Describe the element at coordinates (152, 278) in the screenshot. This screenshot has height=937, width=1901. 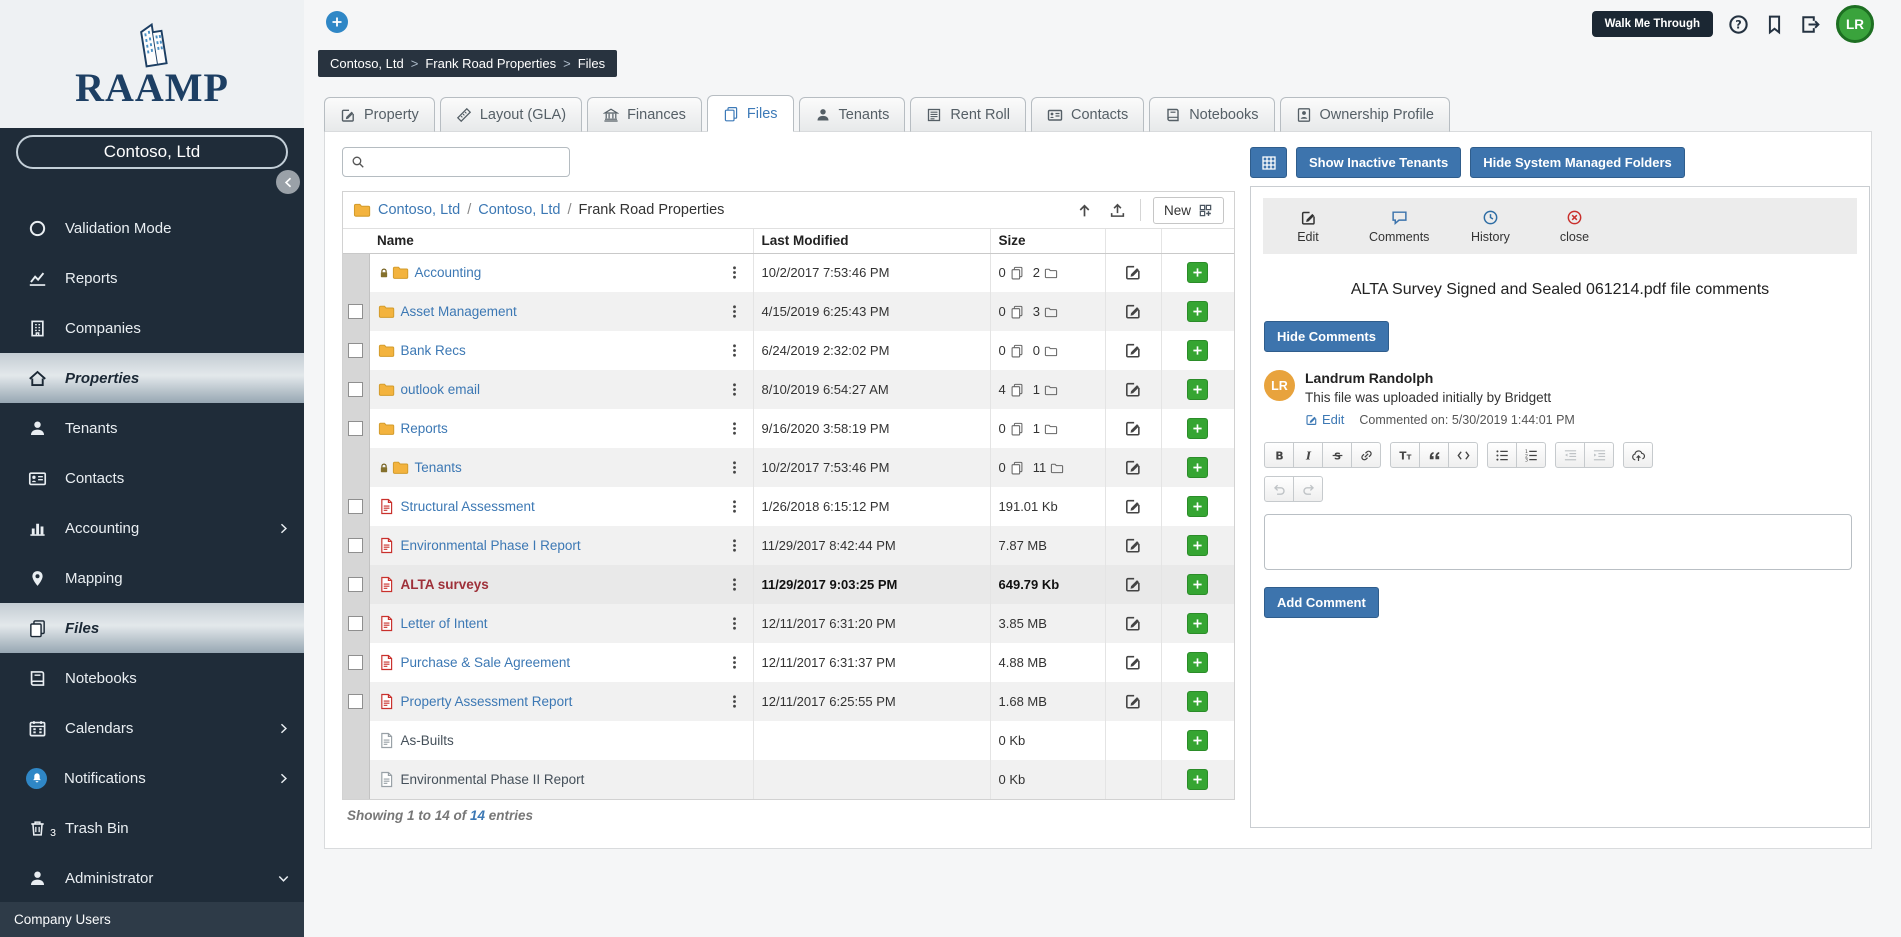
I see `sidebar-item-reports: Reports` at that location.